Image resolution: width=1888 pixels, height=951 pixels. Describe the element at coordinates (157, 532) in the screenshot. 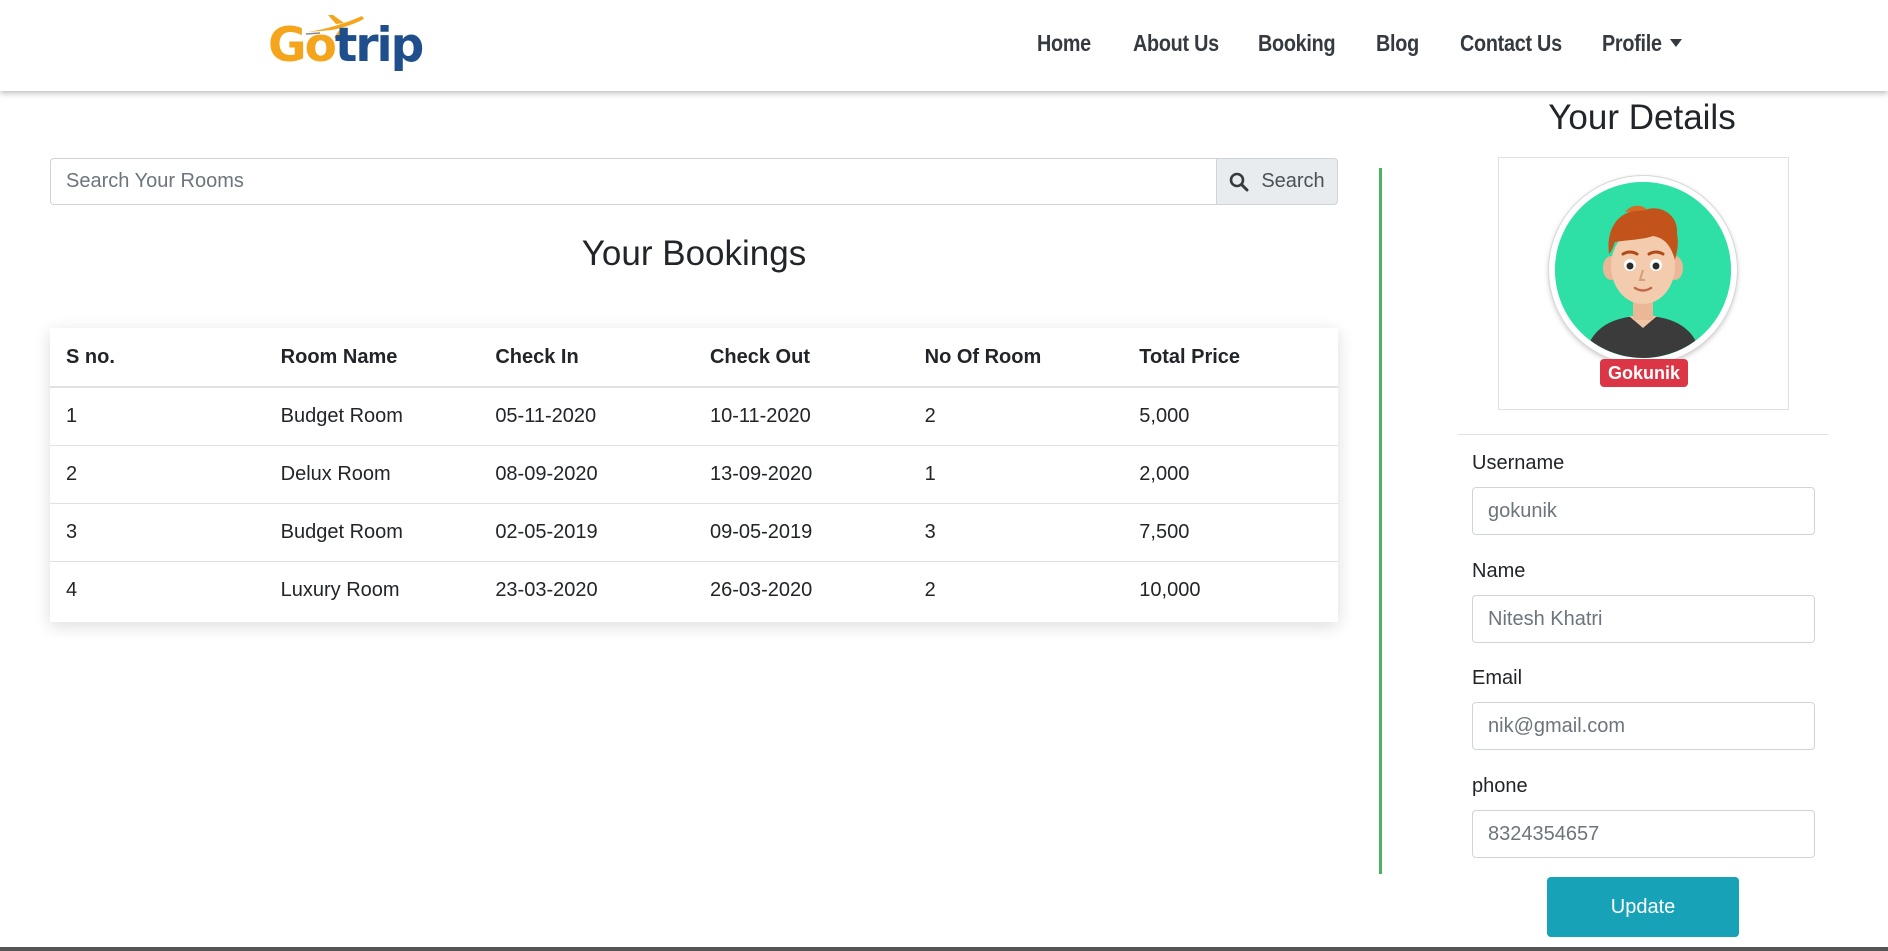

I see `cell-s-no: 3` at that location.